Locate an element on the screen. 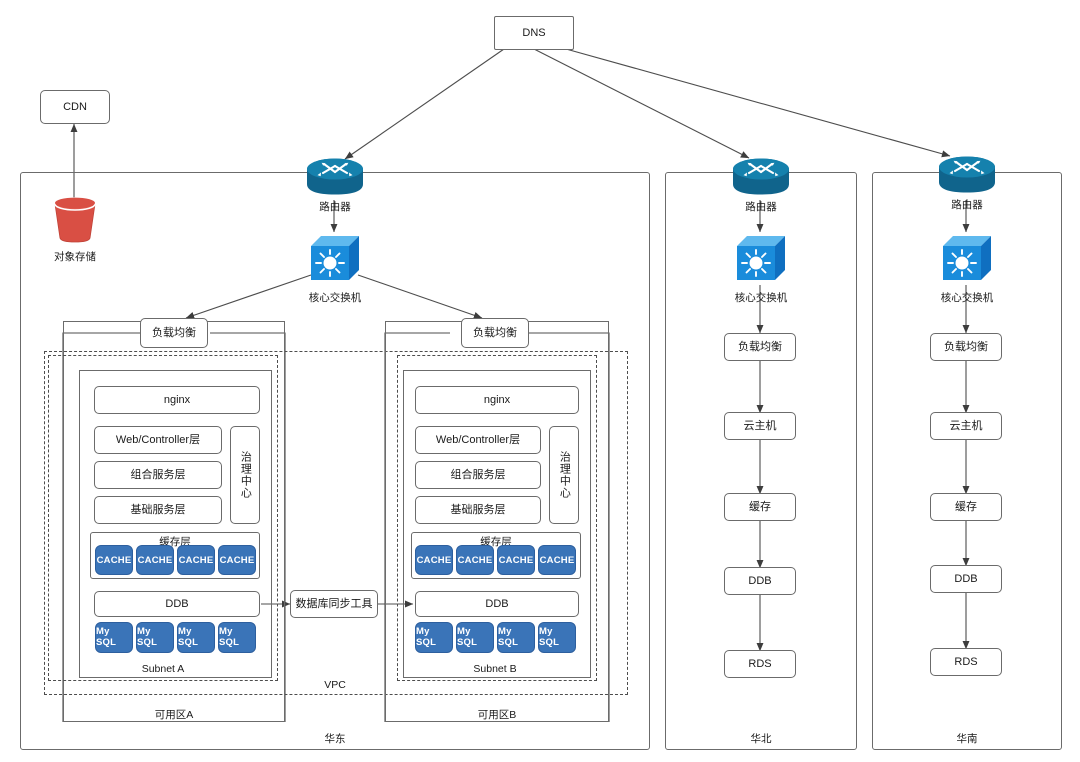 This screenshot has height=762, width=1080. region-south-label: 华南 is located at coordinates (967, 739).